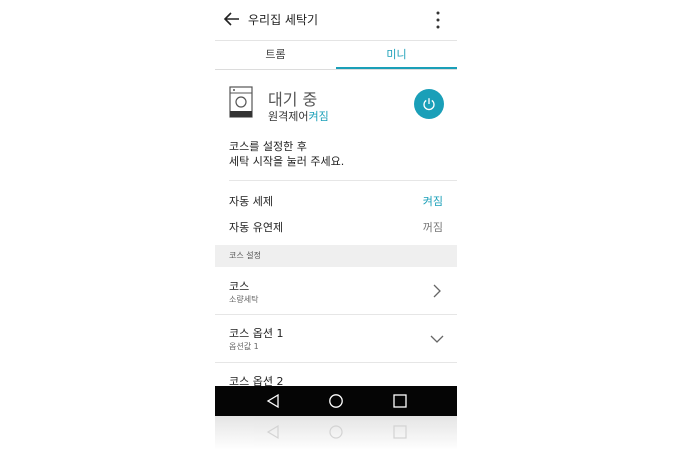 Image resolution: width=678 pixels, height=450 pixels. I want to click on auto-softener-value: 꺼짐, so click(433, 227).